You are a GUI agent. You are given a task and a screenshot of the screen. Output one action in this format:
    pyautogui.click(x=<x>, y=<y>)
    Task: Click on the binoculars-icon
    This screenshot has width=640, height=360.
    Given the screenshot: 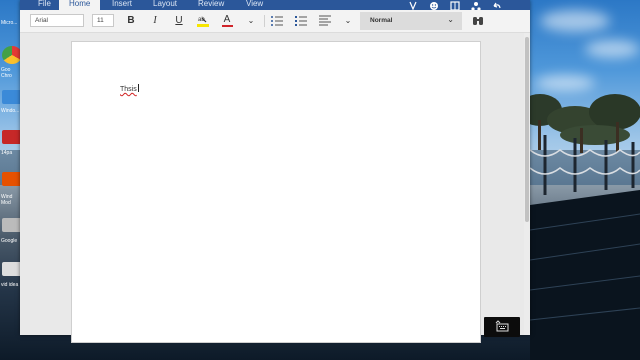 What is the action you would take?
    pyautogui.click(x=478, y=21)
    